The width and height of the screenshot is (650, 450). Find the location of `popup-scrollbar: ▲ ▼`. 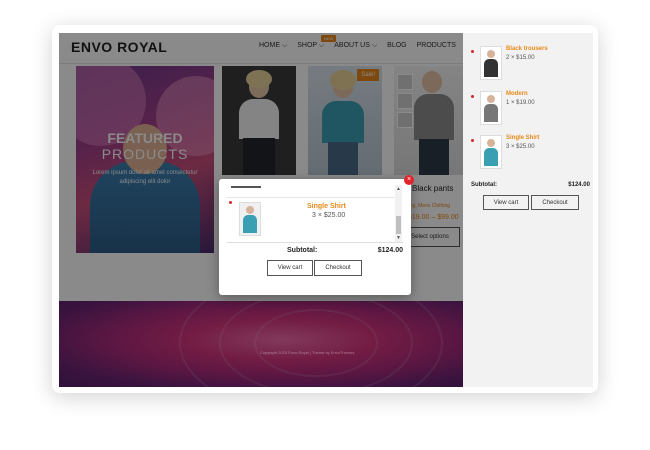

popup-scrollbar: ▲ ▼ is located at coordinates (398, 213).